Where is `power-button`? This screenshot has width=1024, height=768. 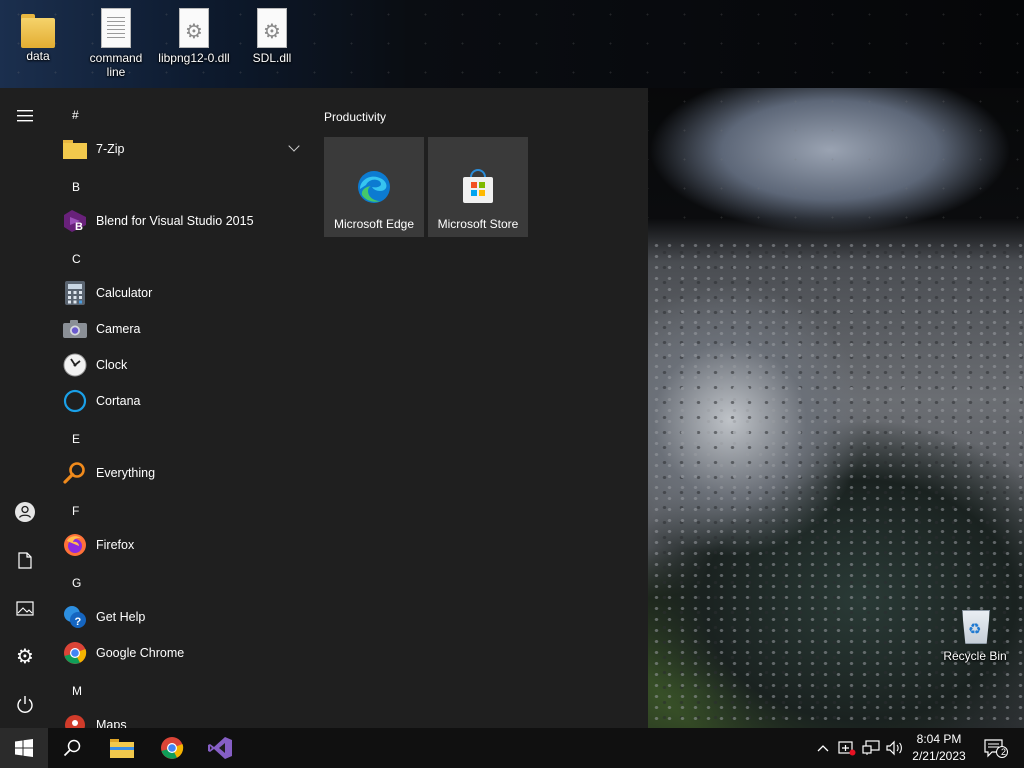
power-button is located at coordinates (25, 704).